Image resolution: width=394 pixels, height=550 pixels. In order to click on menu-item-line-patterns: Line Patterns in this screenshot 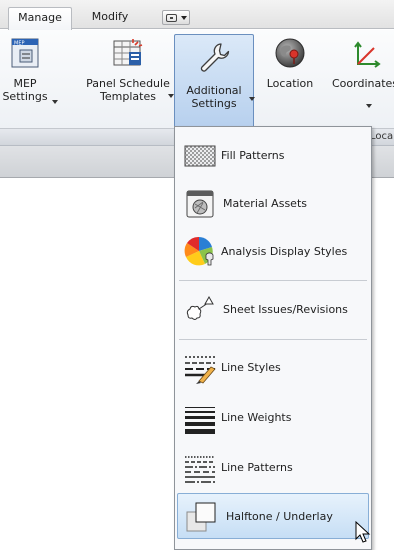, I will do `click(273, 468)`.